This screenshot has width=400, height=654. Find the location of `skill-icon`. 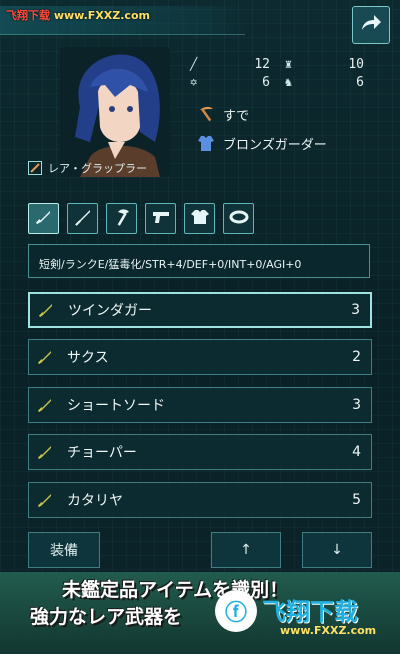

skill-icon is located at coordinates (35, 168).